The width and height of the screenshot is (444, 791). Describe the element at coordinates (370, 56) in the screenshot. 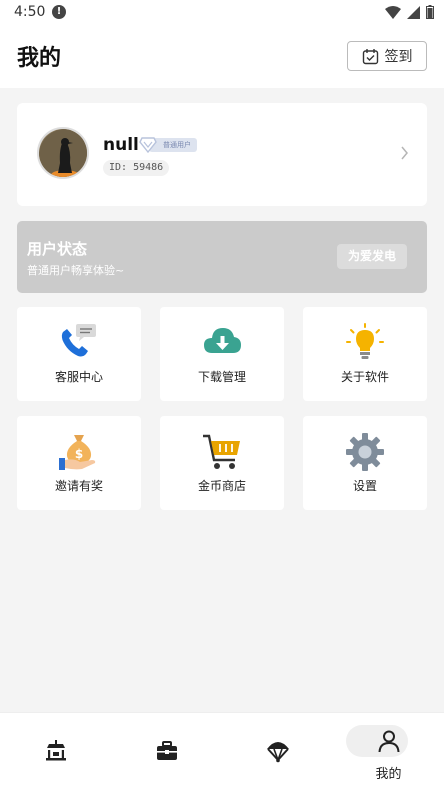

I see `calendar-check-icon` at that location.